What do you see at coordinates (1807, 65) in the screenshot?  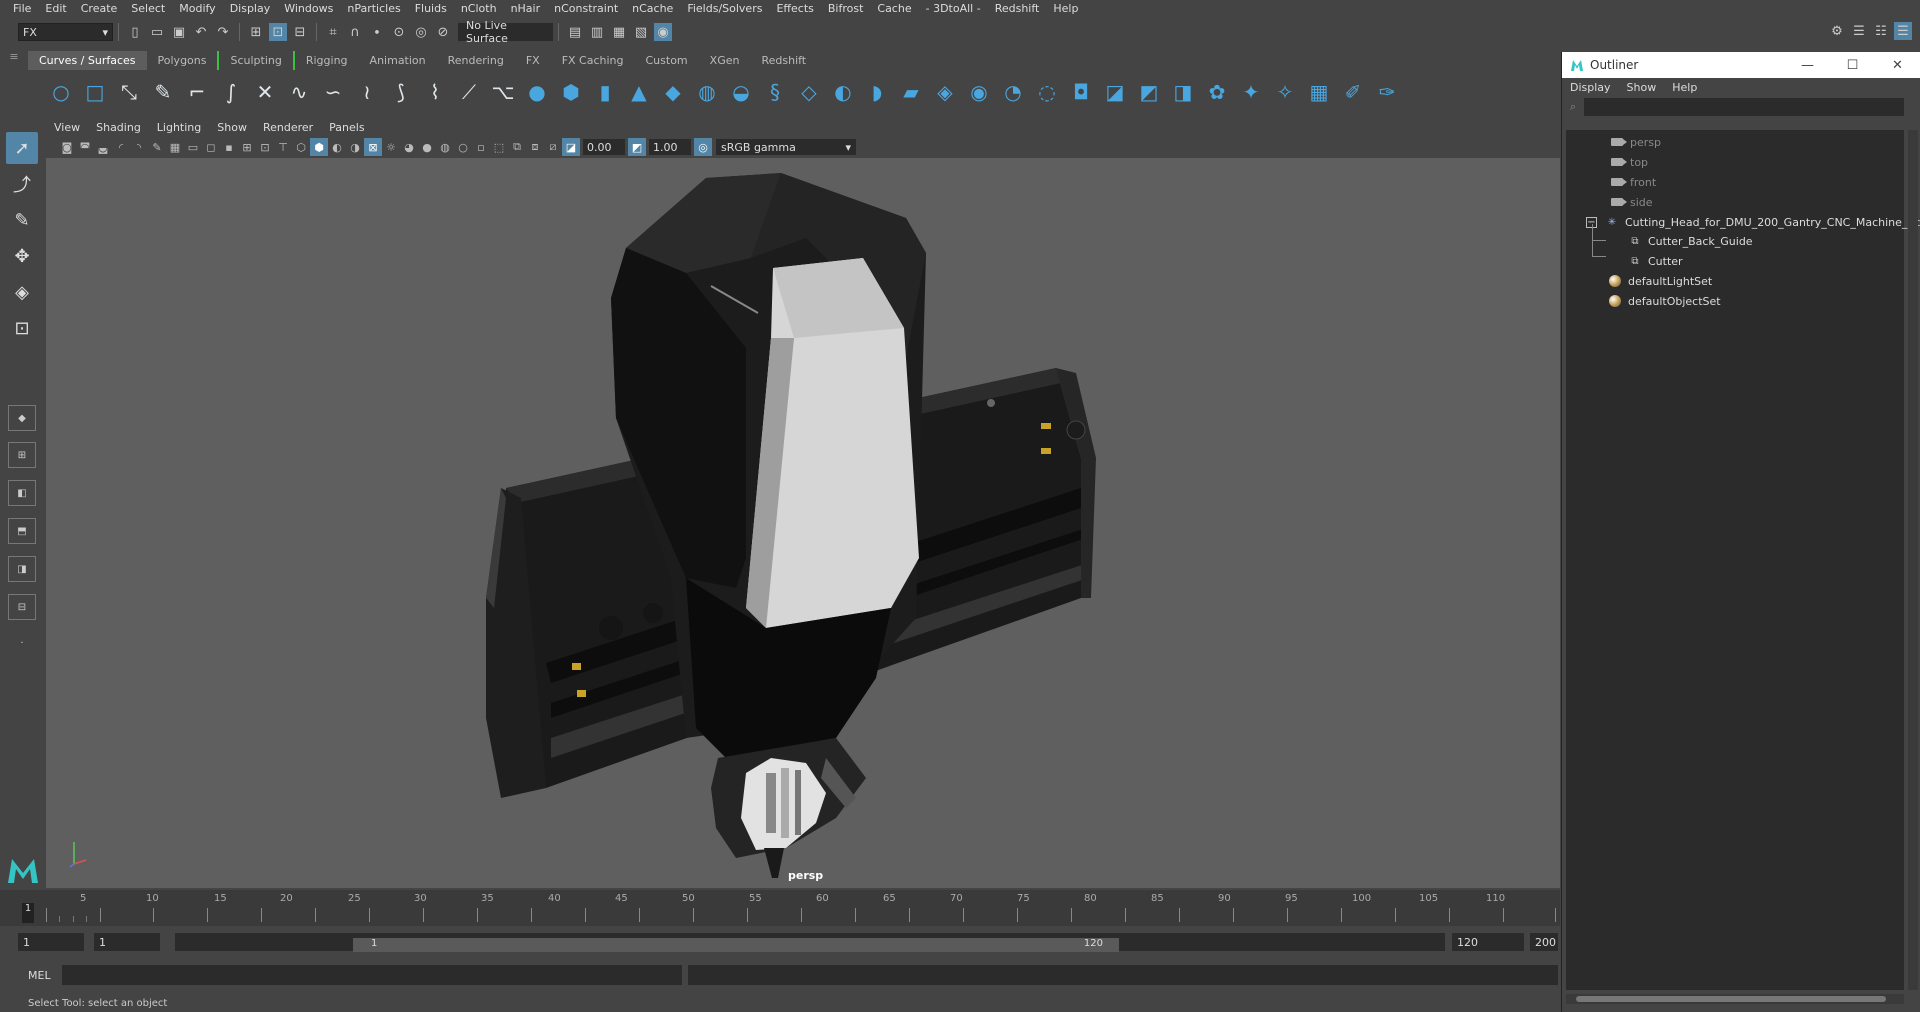 I see `minimize-icon: —` at bounding box center [1807, 65].